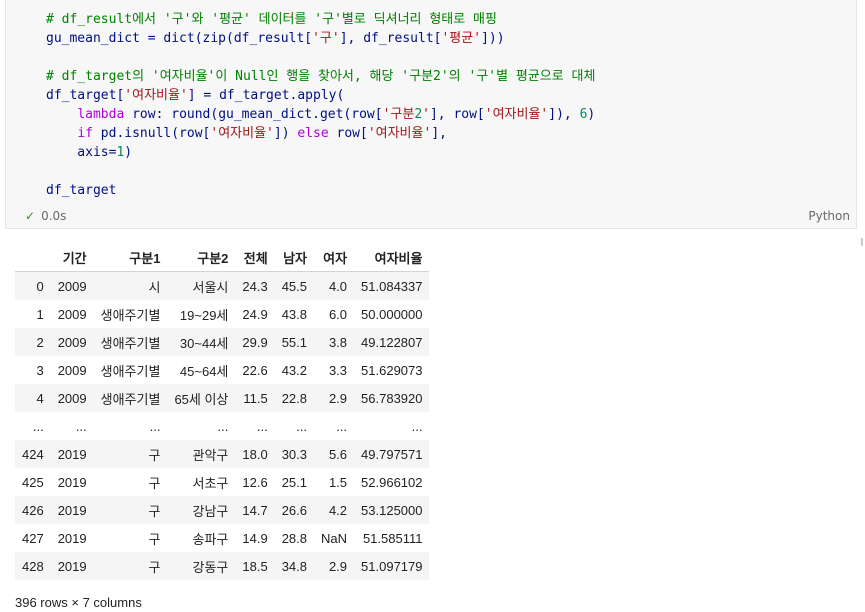  What do you see at coordinates (210, 567) in the screenshot?
I see `table-cell: 강동구` at bounding box center [210, 567].